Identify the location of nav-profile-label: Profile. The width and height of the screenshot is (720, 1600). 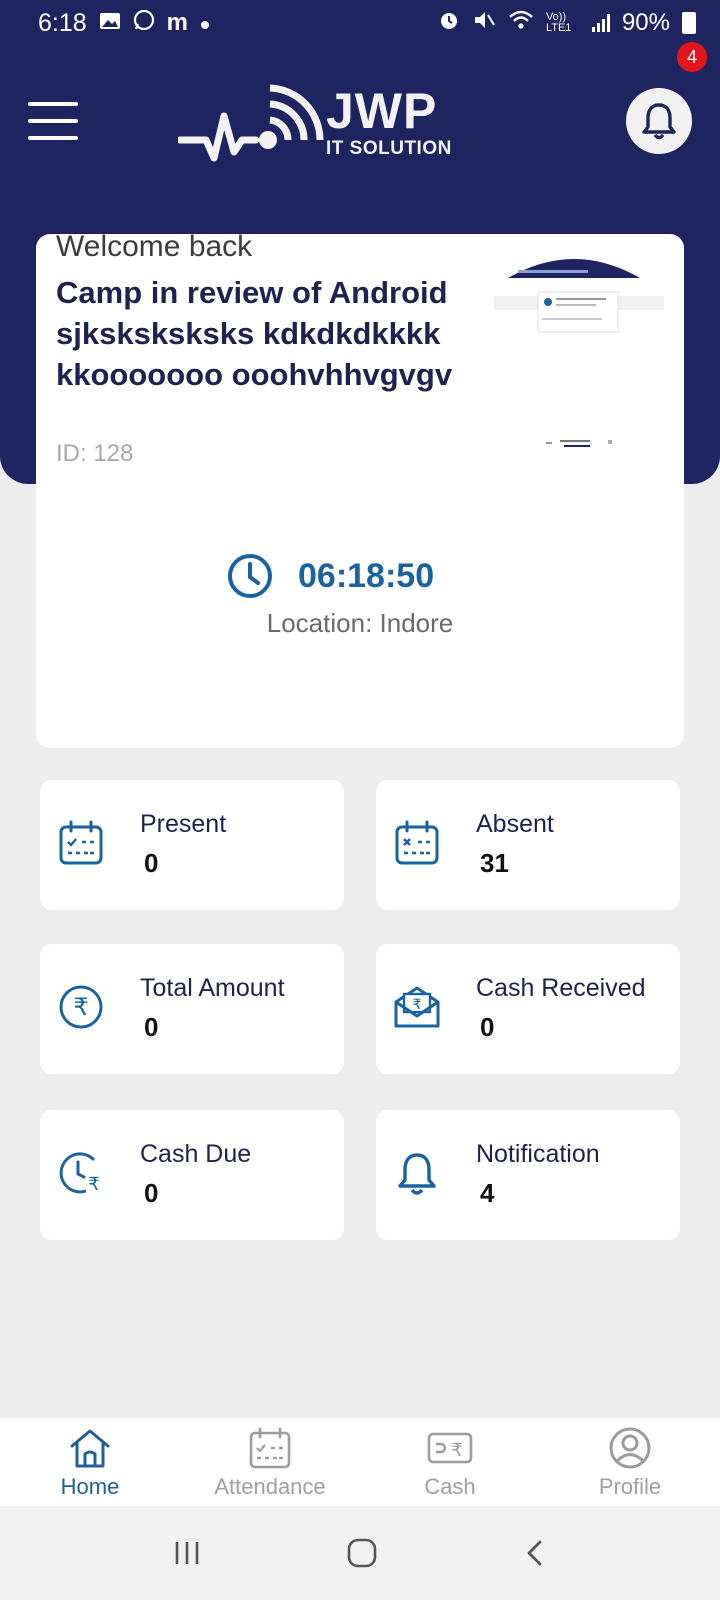
(630, 1486).